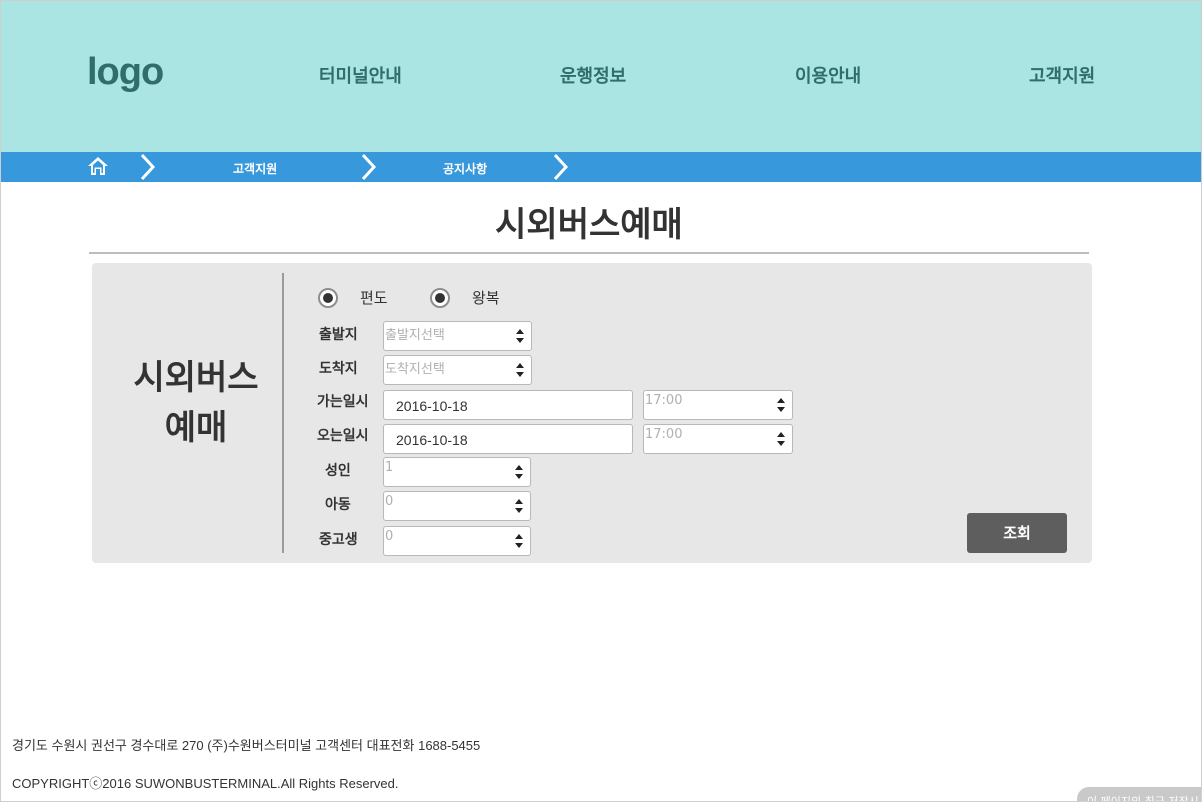 This screenshot has height=802, width=1202. I want to click on go-time-select: 17:00, so click(718, 405).